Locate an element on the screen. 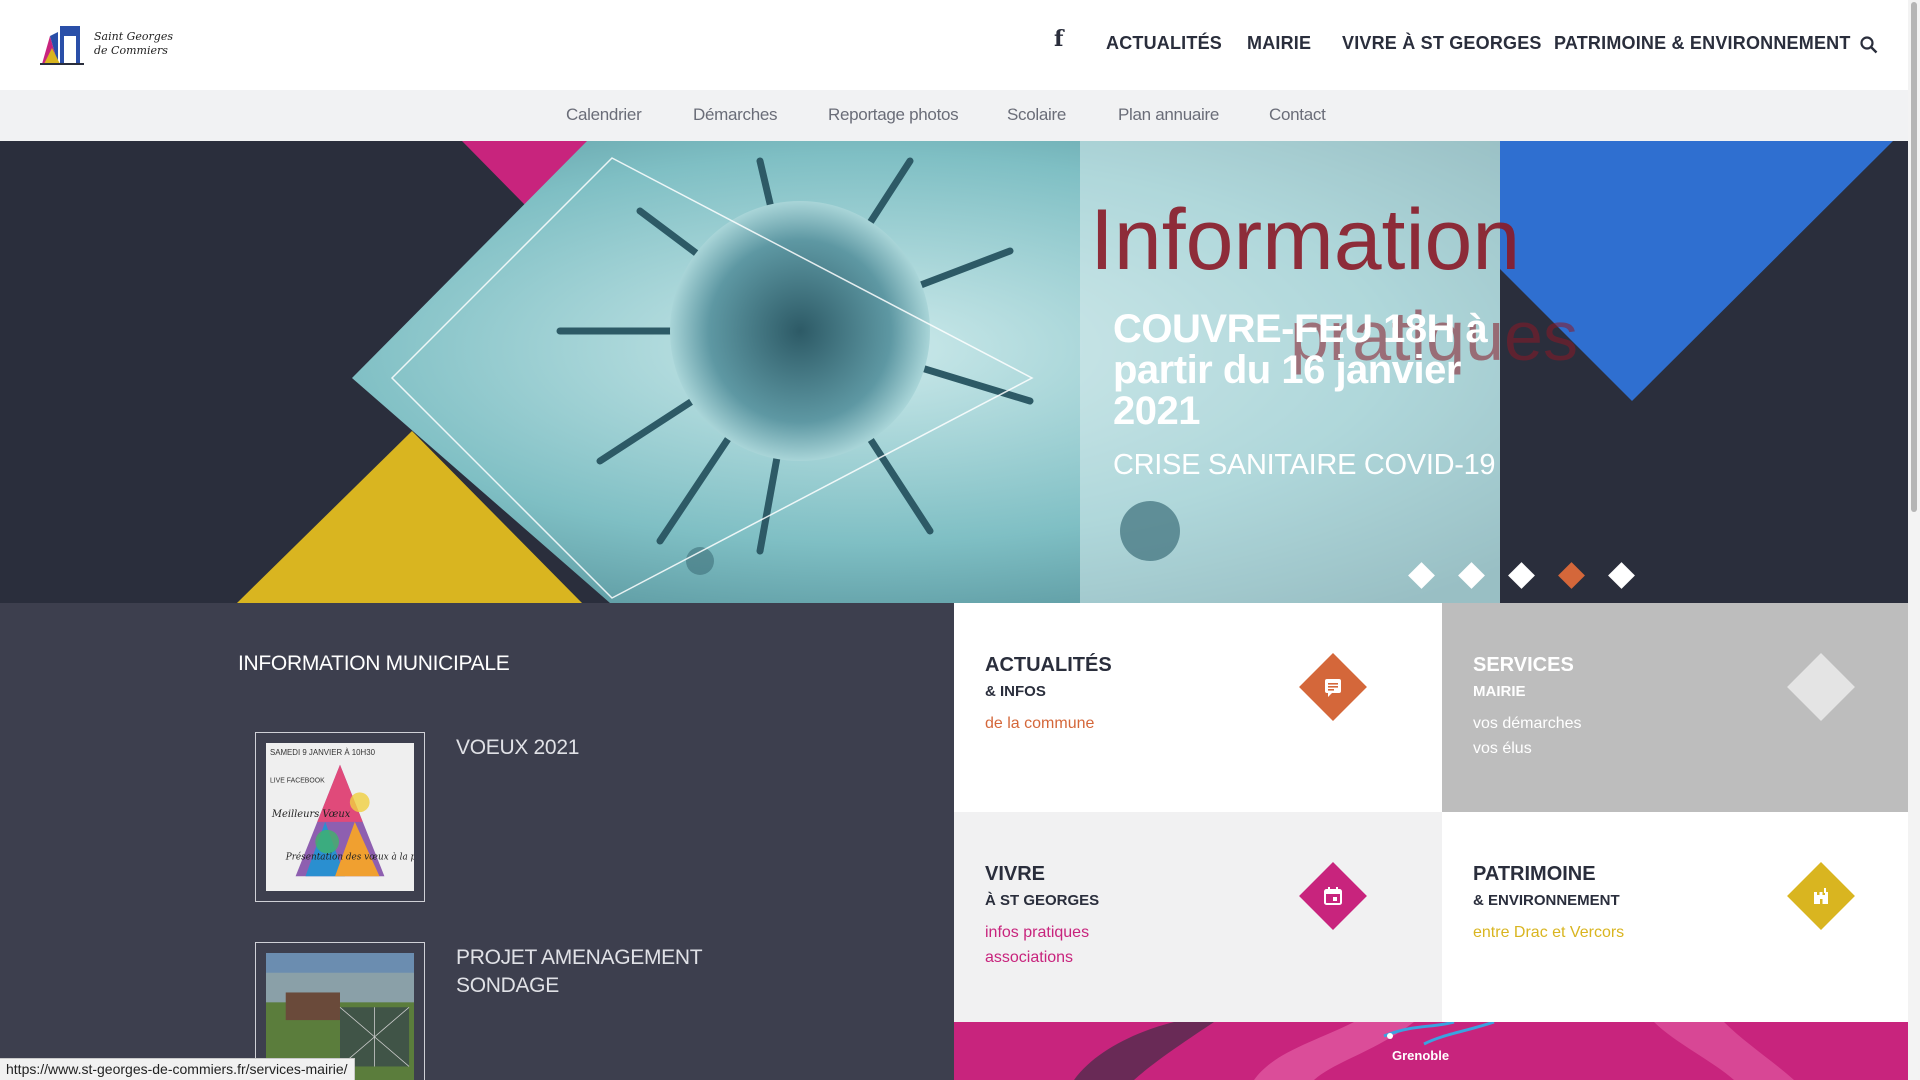 Image resolution: width=1920 pixels, height=1080 pixels. tile-link: vos élus is located at coordinates (1502, 749).